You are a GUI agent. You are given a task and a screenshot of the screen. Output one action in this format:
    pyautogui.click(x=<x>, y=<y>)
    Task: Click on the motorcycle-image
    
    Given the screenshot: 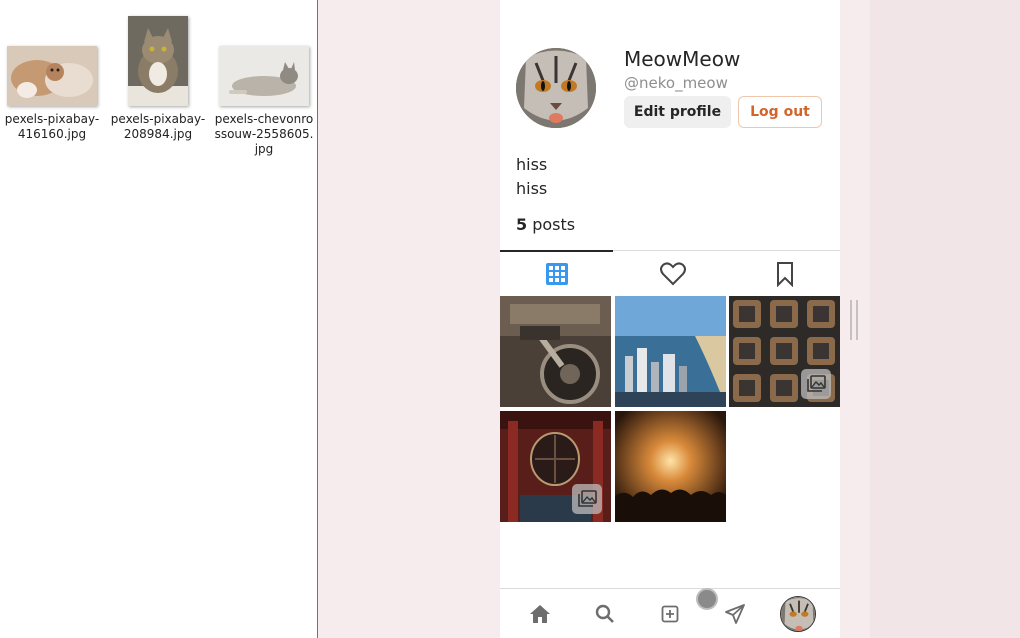 What is the action you would take?
    pyautogui.click(x=555, y=351)
    